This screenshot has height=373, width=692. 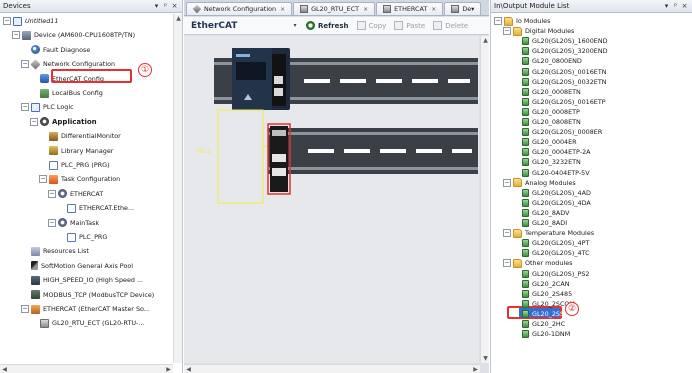 I want to click on devices-pane-title: Devices, so click(x=17, y=6).